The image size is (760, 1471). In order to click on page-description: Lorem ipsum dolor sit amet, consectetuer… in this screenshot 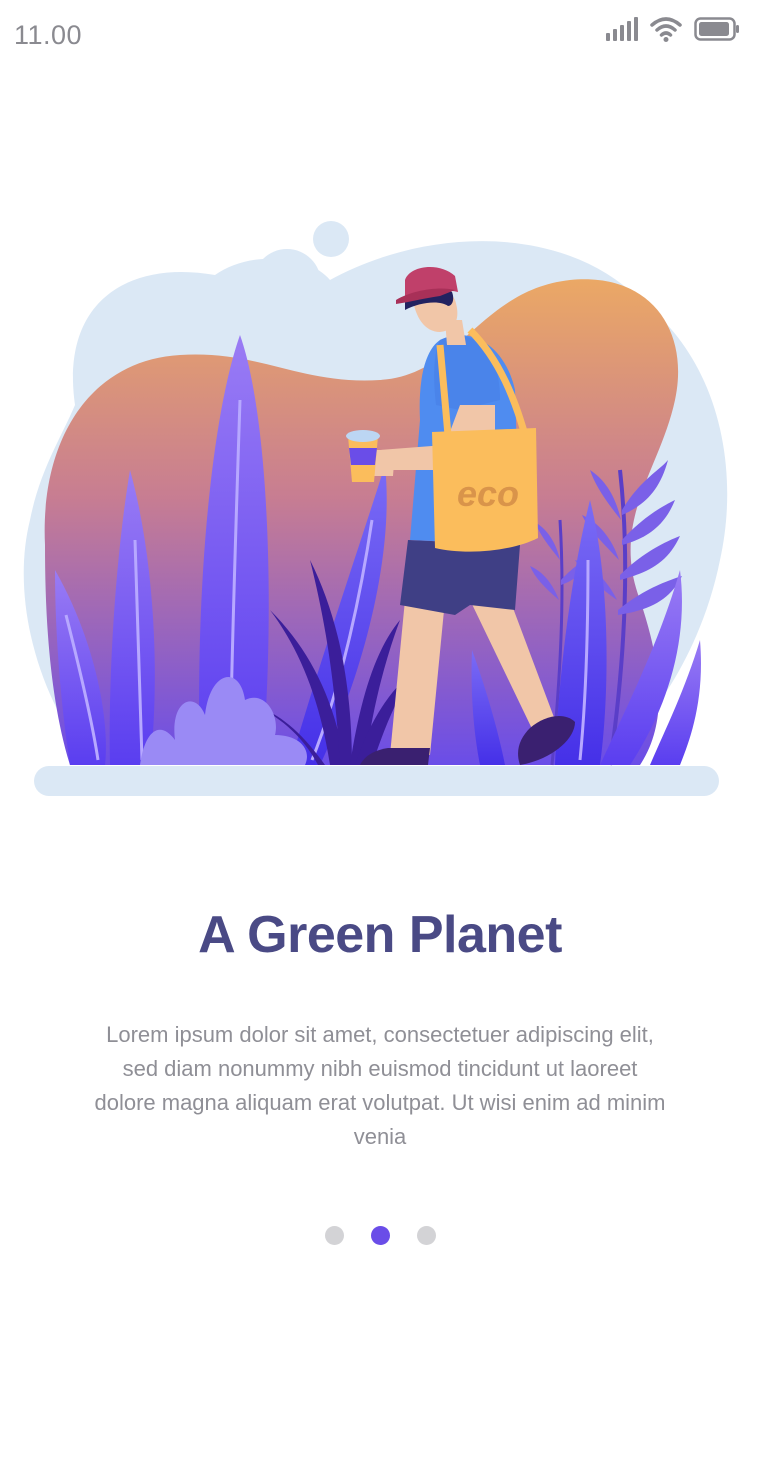, I will do `click(380, 1085)`.